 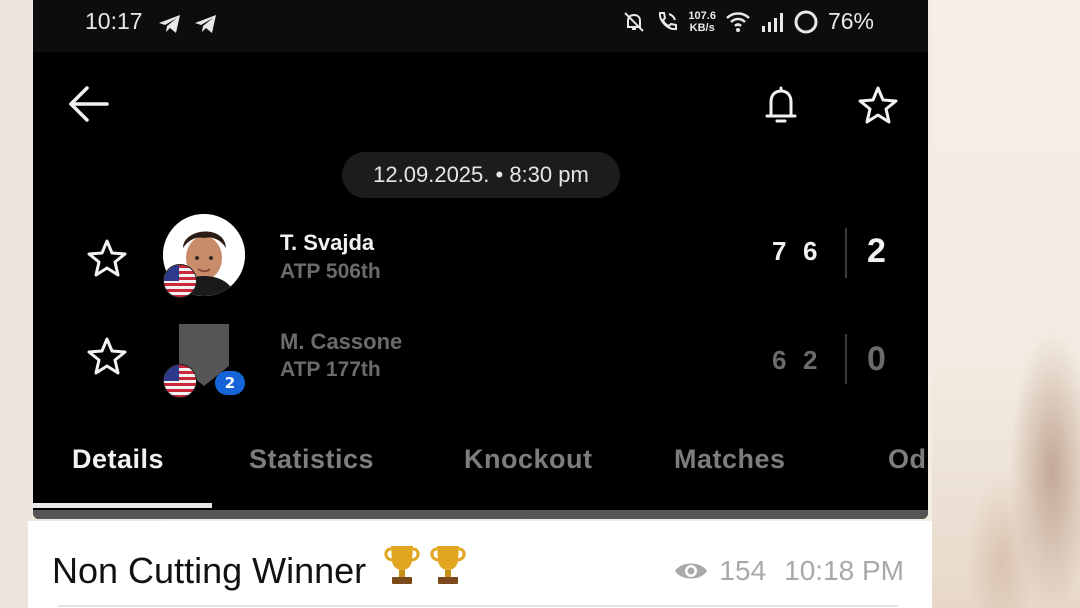 I want to click on tab-details: Details, so click(x=118, y=459).